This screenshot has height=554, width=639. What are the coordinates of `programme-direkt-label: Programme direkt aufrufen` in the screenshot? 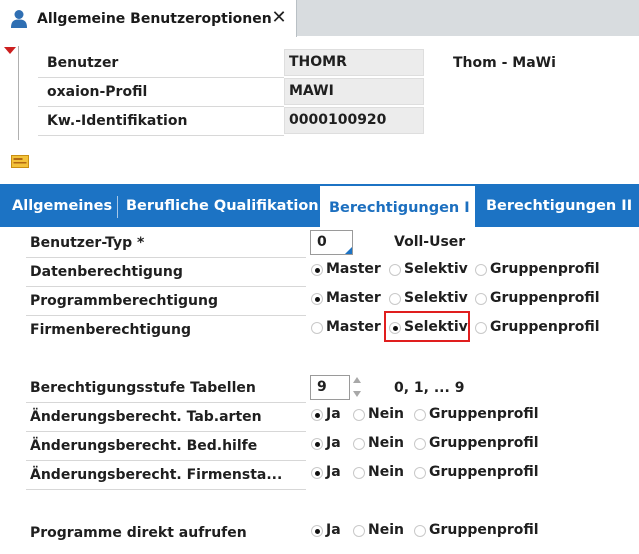 It's located at (138, 533).